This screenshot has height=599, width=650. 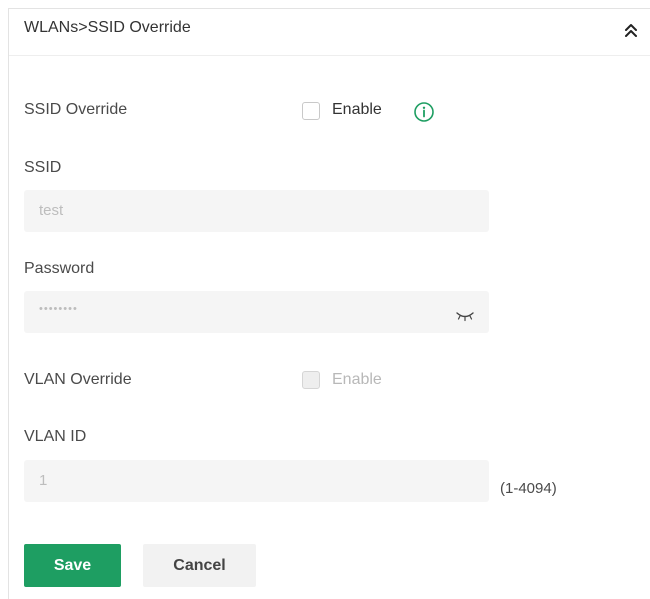 What do you see at coordinates (72, 565) in the screenshot?
I see `save-button: Save` at bounding box center [72, 565].